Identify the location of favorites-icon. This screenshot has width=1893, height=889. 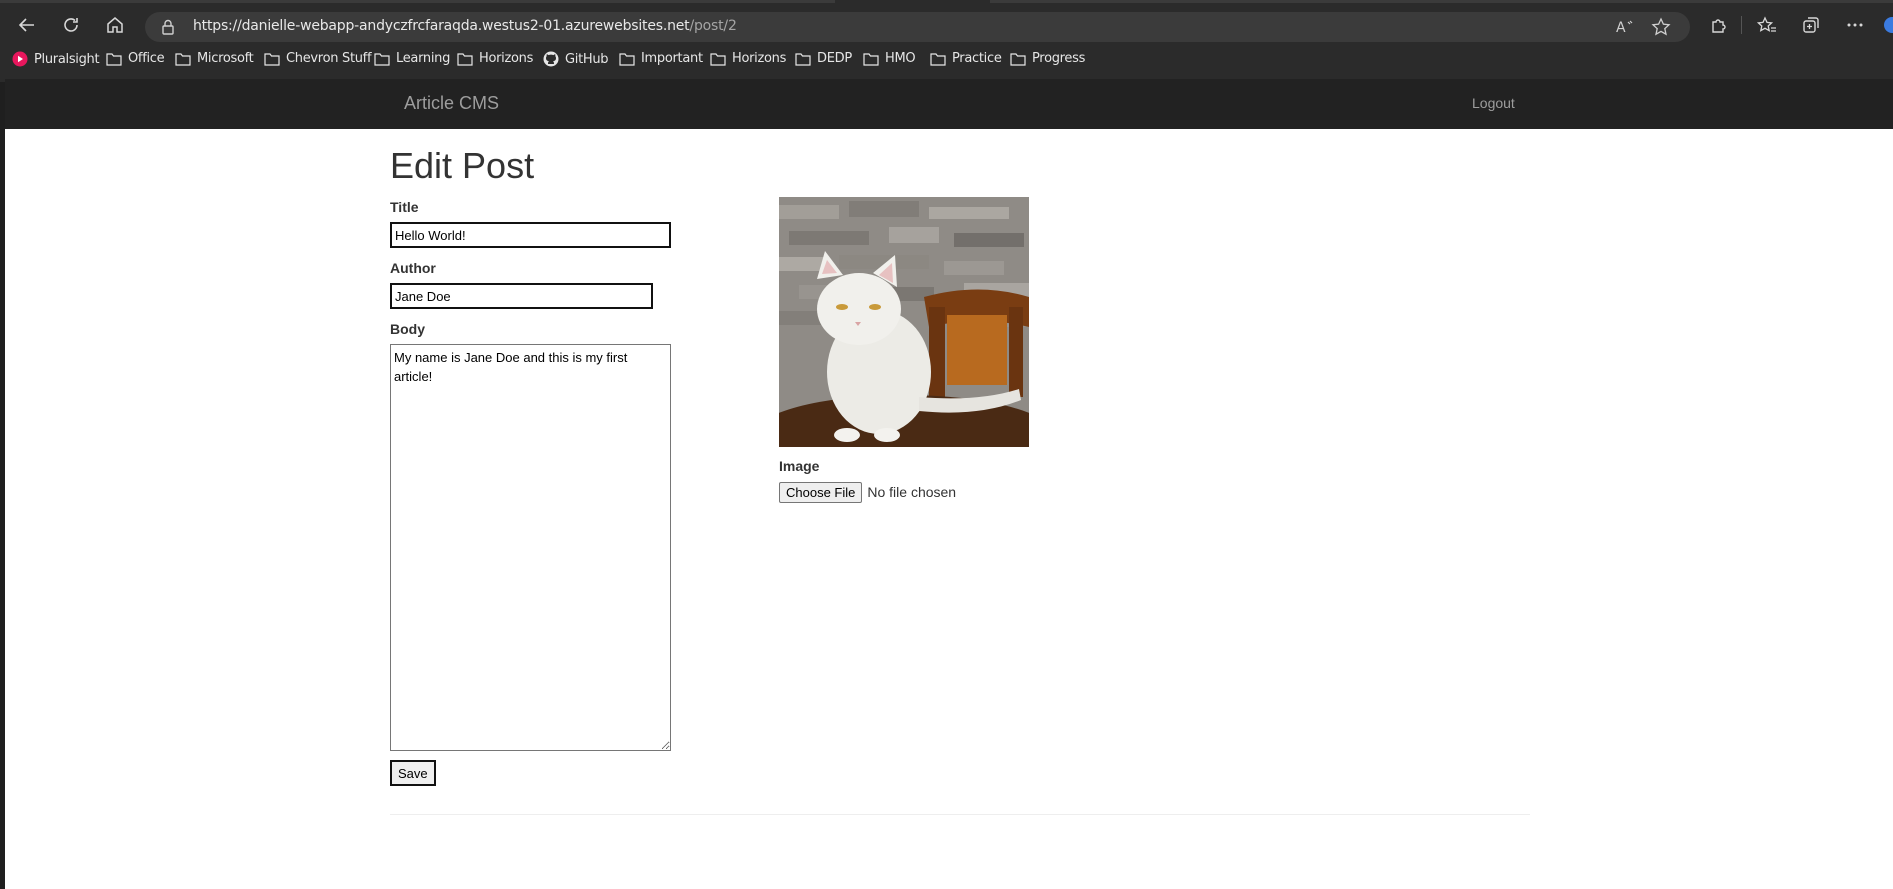
(1767, 25).